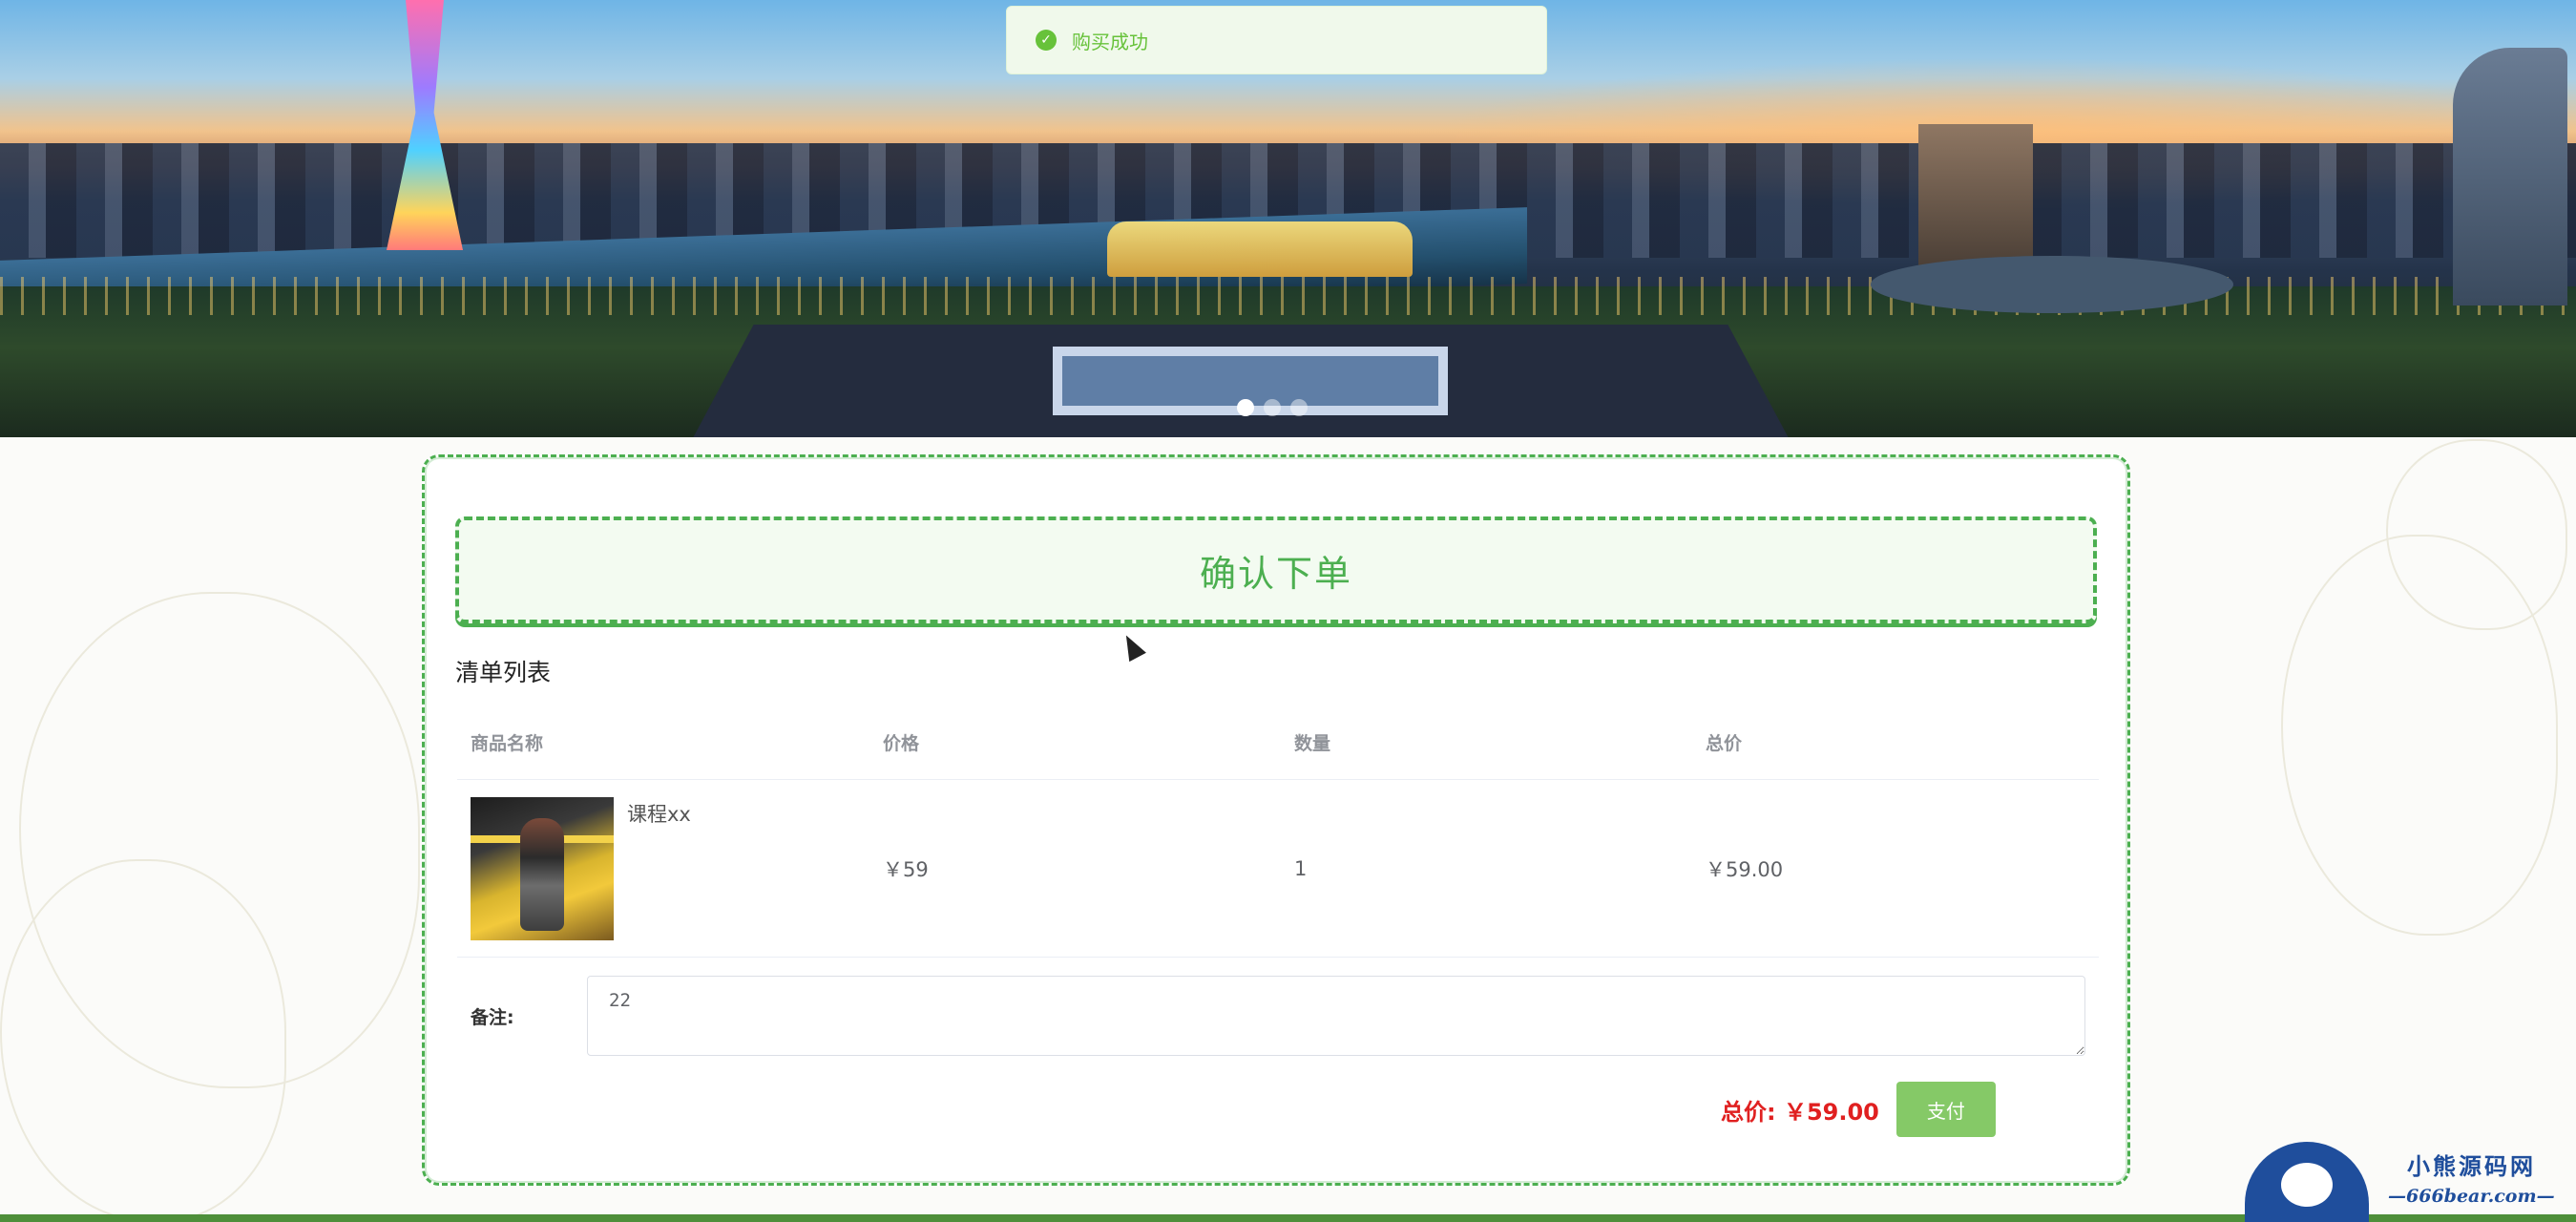  What do you see at coordinates (1260, 249) in the screenshot?
I see `banner-stadium` at bounding box center [1260, 249].